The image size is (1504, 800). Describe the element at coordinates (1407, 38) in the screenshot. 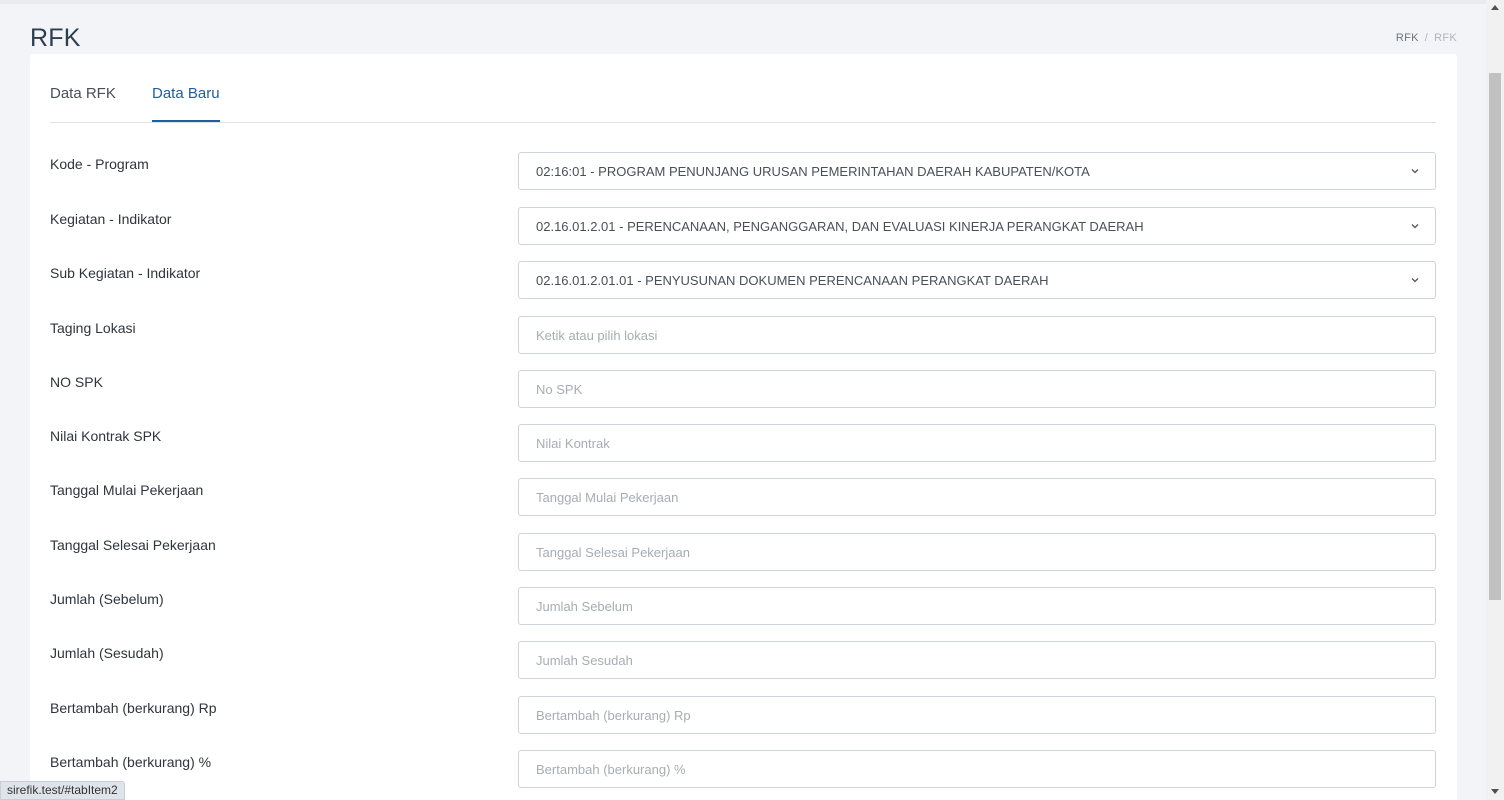

I see `breadcrumb-item-rfk: RFK` at that location.